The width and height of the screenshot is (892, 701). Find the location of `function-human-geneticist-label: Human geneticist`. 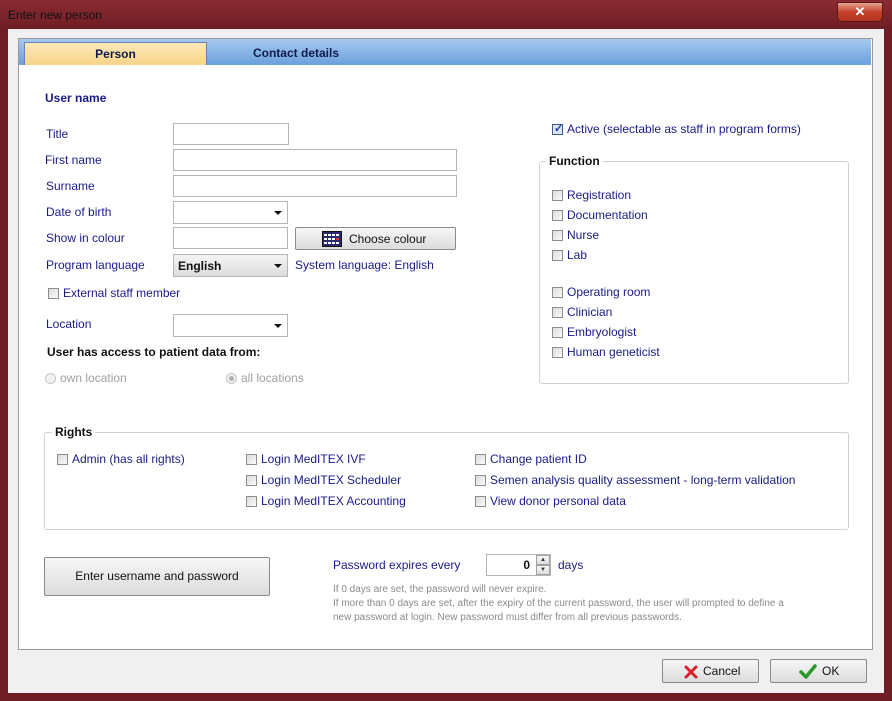

function-human-geneticist-label: Human geneticist is located at coordinates (613, 352).